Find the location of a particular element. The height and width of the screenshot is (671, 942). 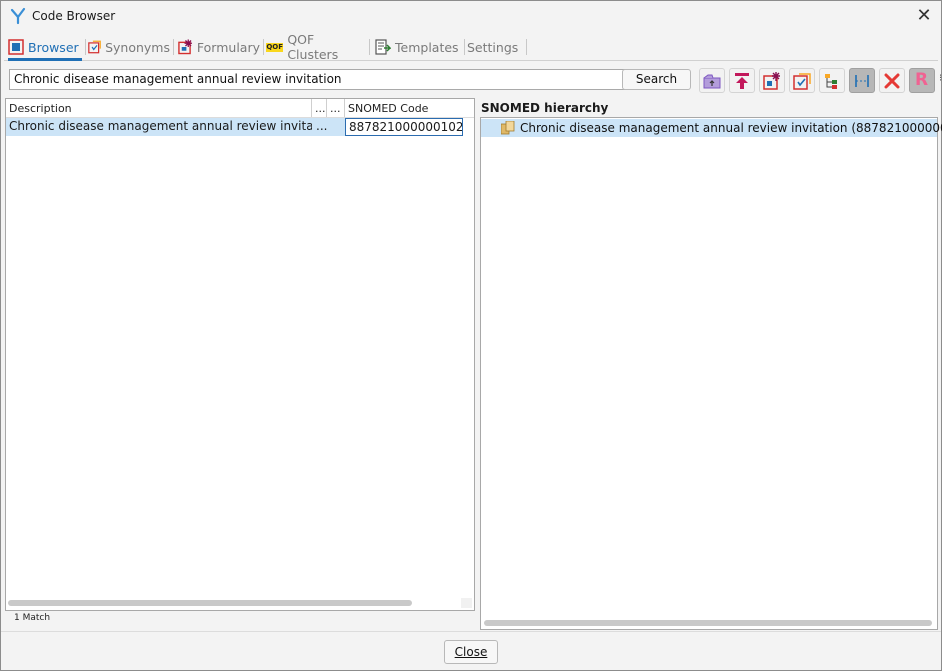

results-grid-header: Description ... ... SNOMED Code is located at coordinates (240, 108).